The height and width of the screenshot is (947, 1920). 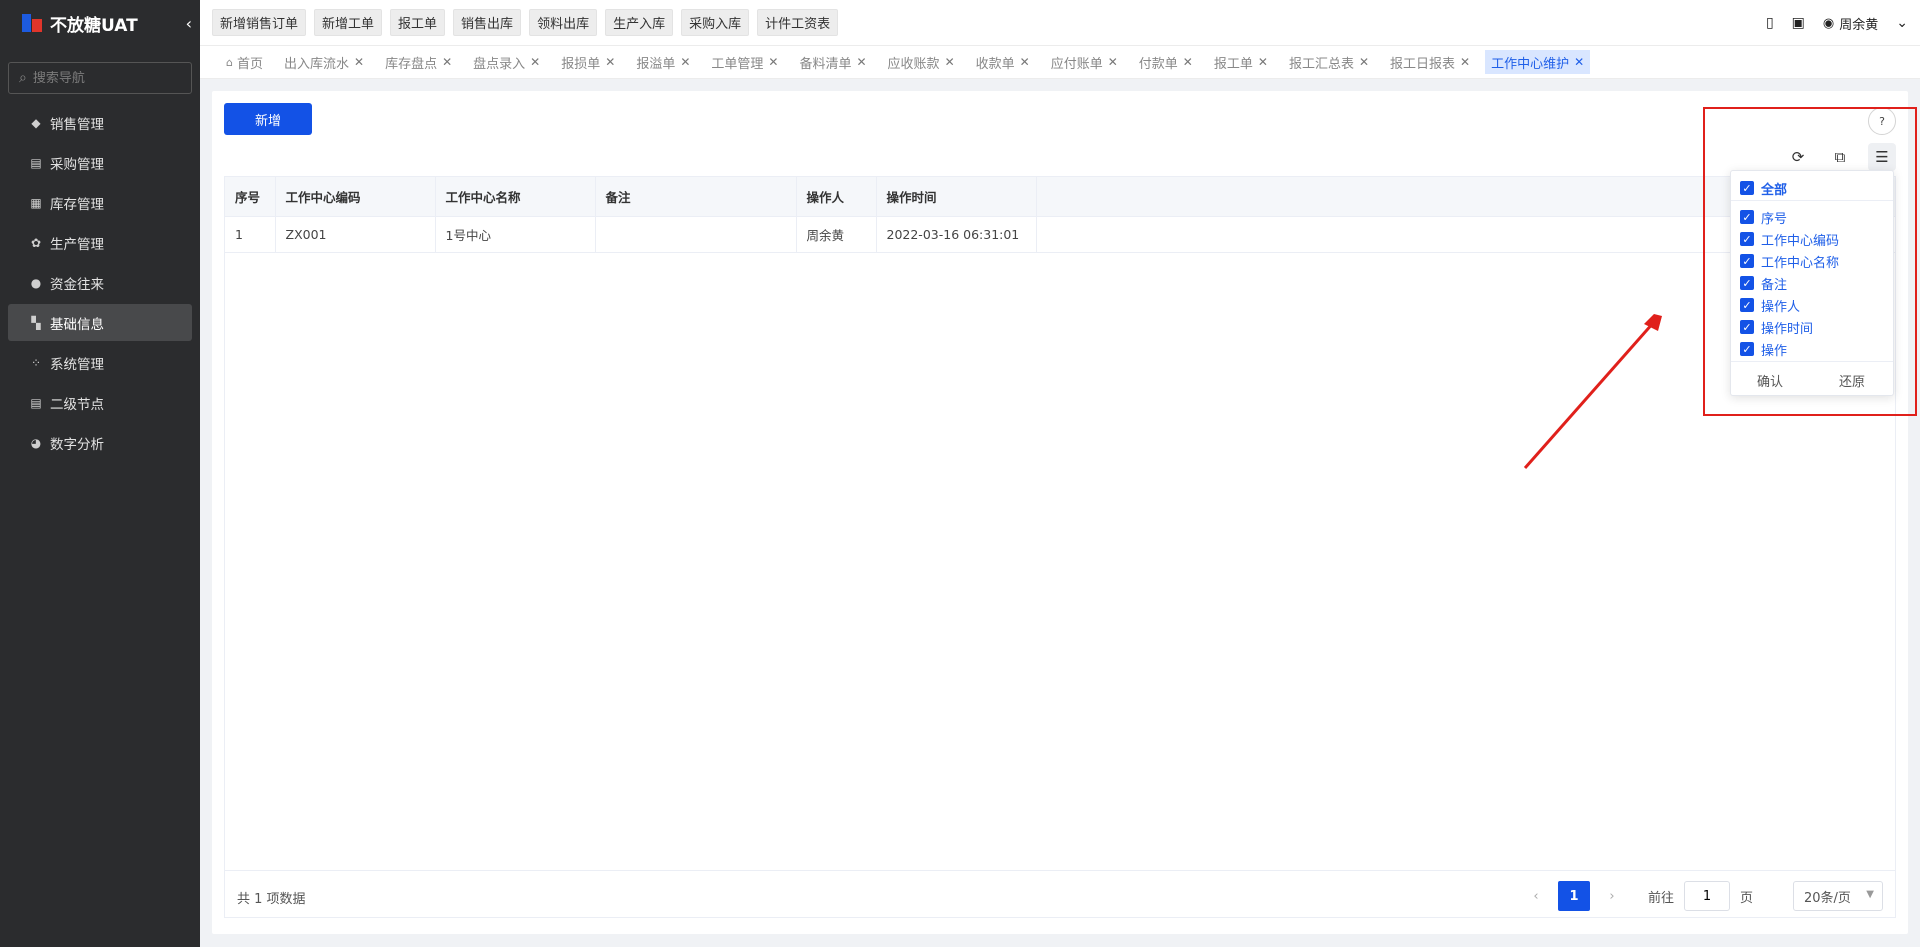 What do you see at coordinates (94, 25) in the screenshot?
I see `brand-name: 不放糖UAT` at bounding box center [94, 25].